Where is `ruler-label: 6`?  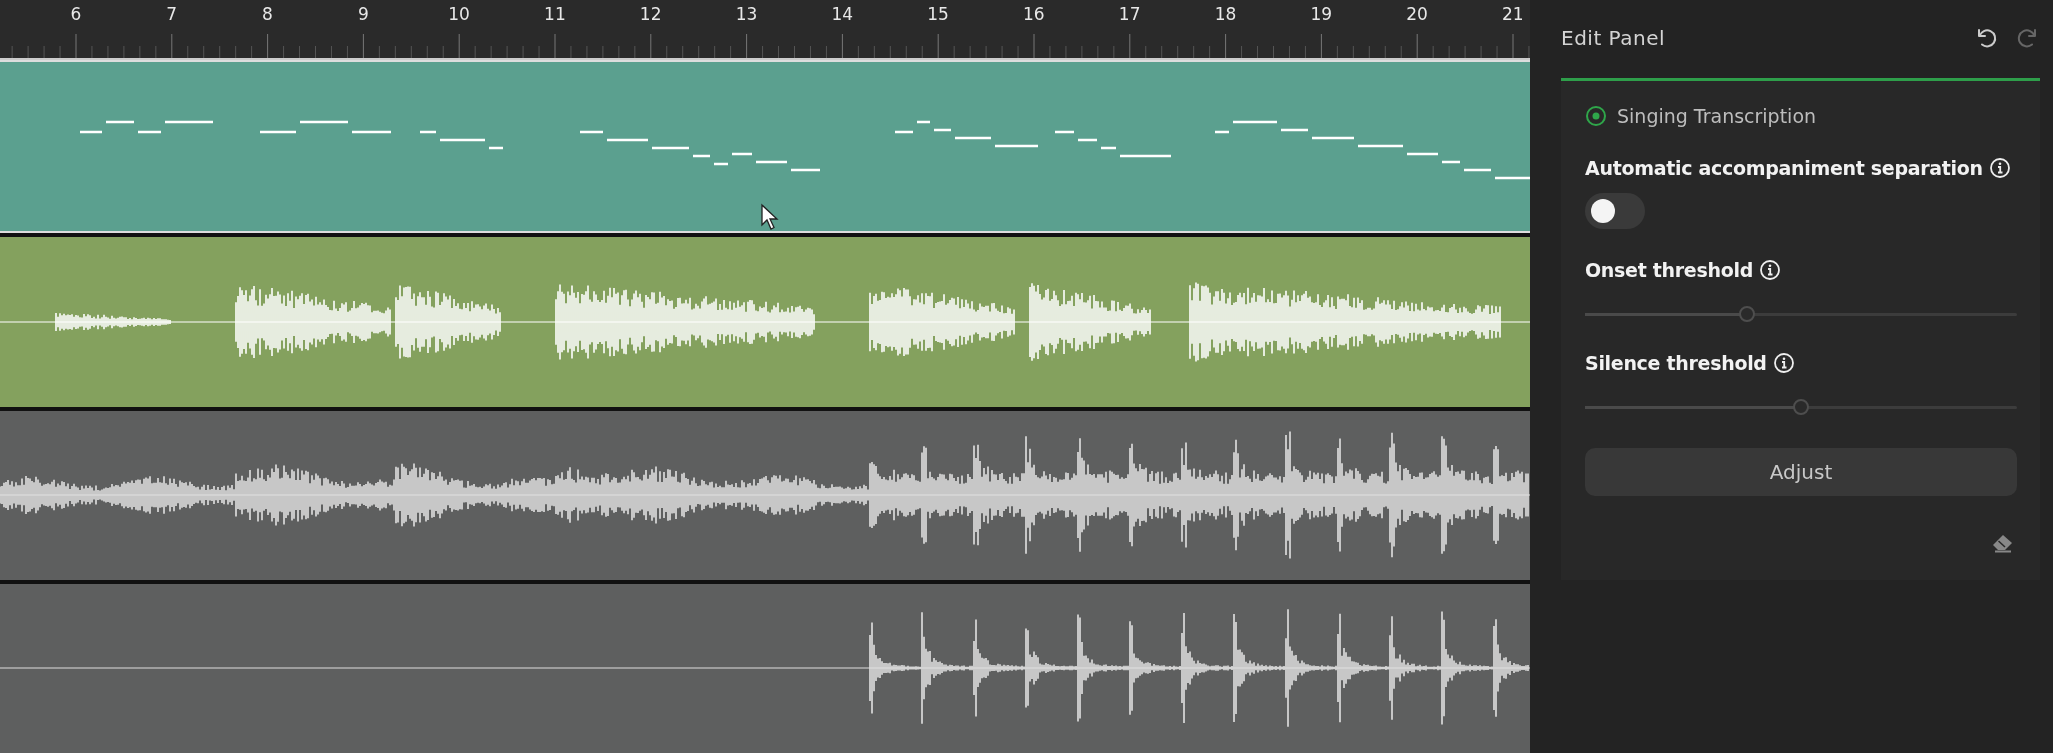 ruler-label: 6 is located at coordinates (76, 14).